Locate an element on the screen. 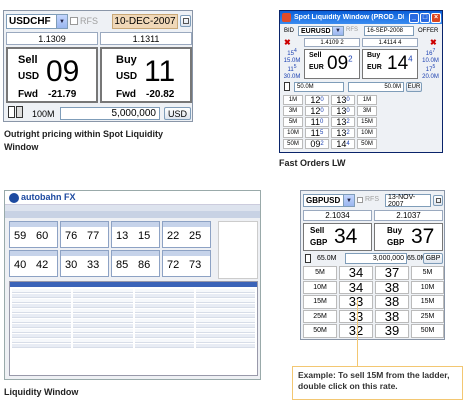 The height and width of the screenshot is (402, 474). page-icon is located at coordinates (19, 112).